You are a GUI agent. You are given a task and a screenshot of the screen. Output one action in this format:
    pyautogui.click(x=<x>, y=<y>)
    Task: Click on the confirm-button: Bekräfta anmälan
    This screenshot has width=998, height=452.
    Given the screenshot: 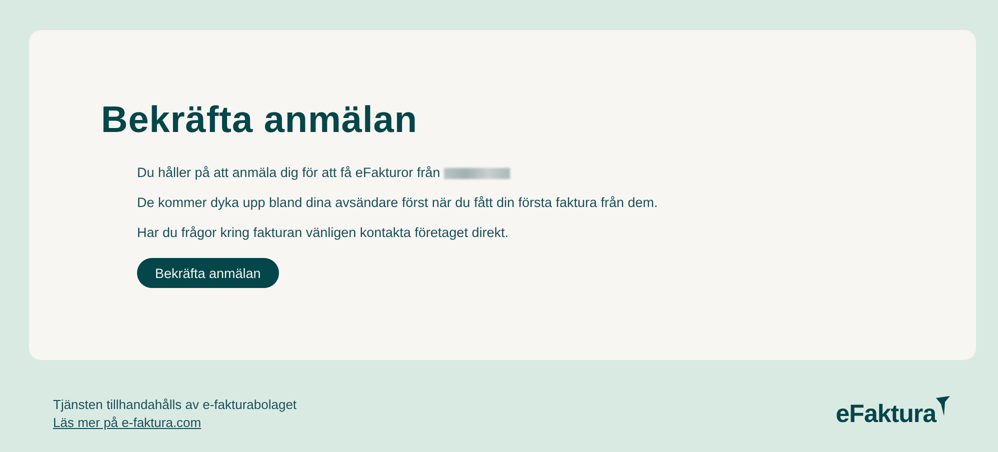 What is the action you would take?
    pyautogui.click(x=208, y=273)
    